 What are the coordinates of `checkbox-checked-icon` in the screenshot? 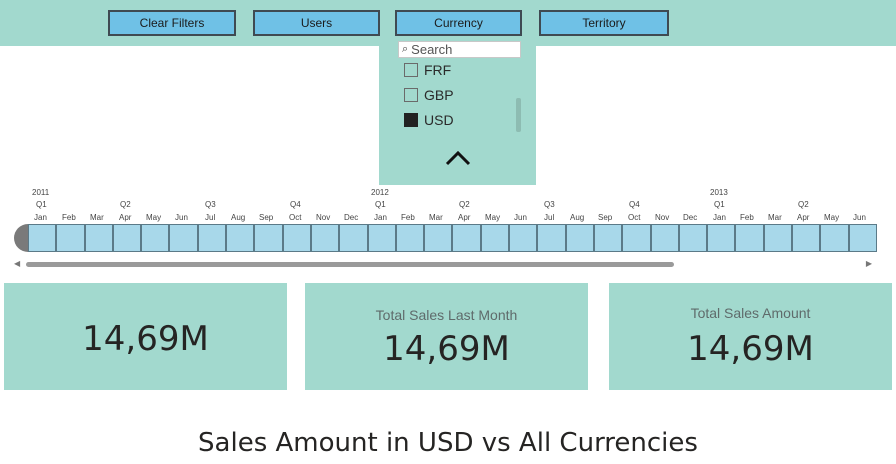 It's located at (411, 120).